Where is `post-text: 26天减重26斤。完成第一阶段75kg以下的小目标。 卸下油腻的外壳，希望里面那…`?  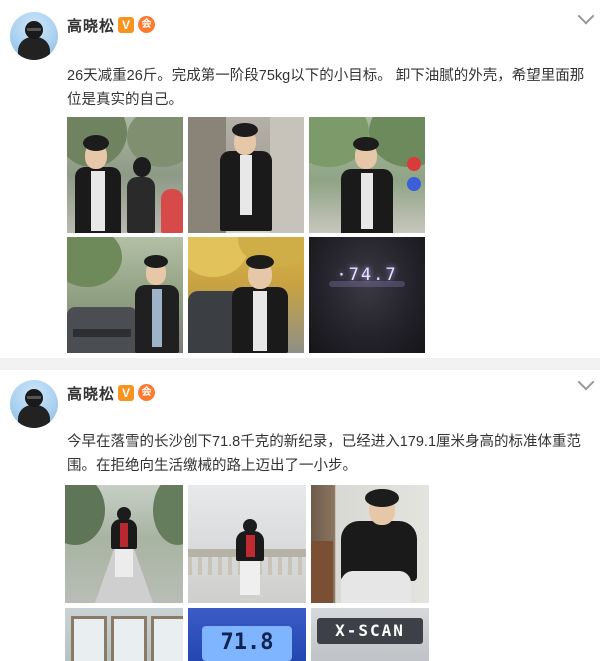
post-text: 26天减重26斤。完成第一阶段75kg以下的小目标。 卸下油腻的外壳，希望里面那… is located at coordinates (326, 88).